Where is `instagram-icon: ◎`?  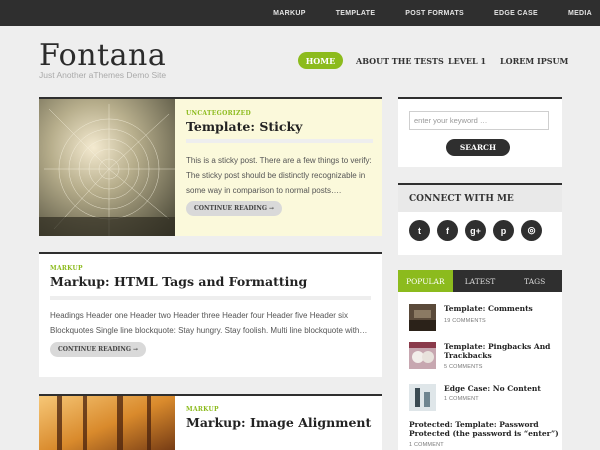
instagram-icon: ◎ is located at coordinates (531, 230).